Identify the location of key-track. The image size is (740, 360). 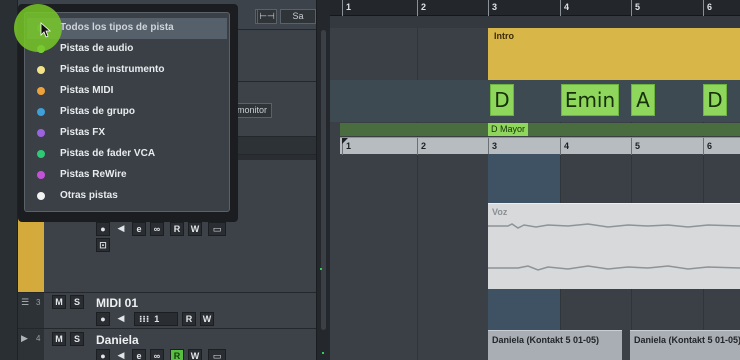
(540, 129).